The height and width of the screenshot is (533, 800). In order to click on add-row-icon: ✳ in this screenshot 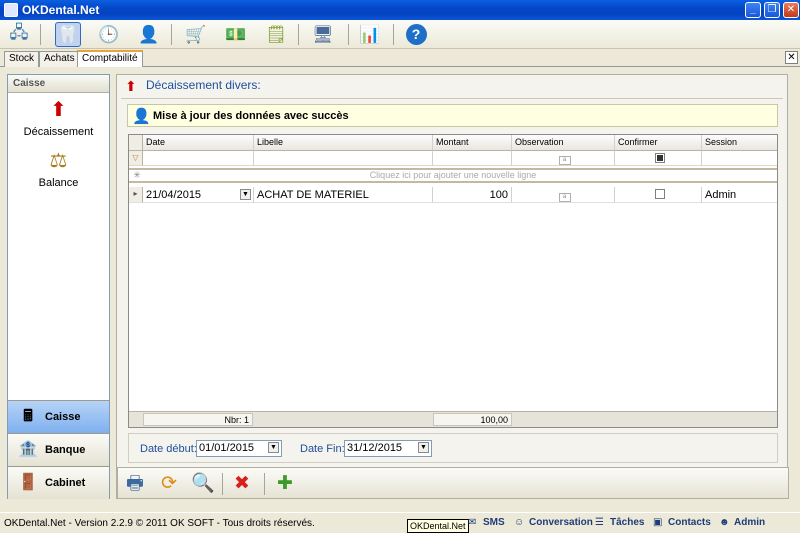, I will do `click(137, 175)`.